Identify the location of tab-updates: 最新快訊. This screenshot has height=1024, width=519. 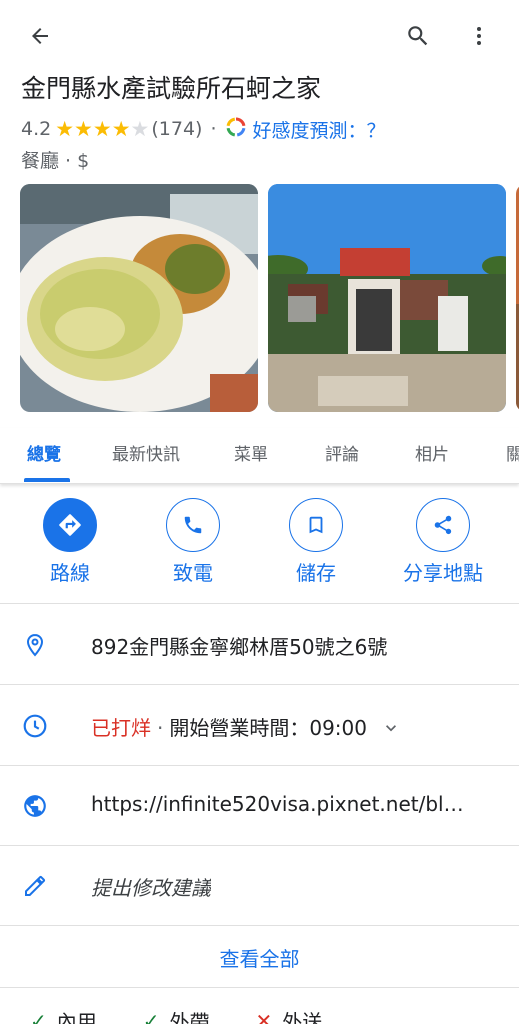
(146, 452).